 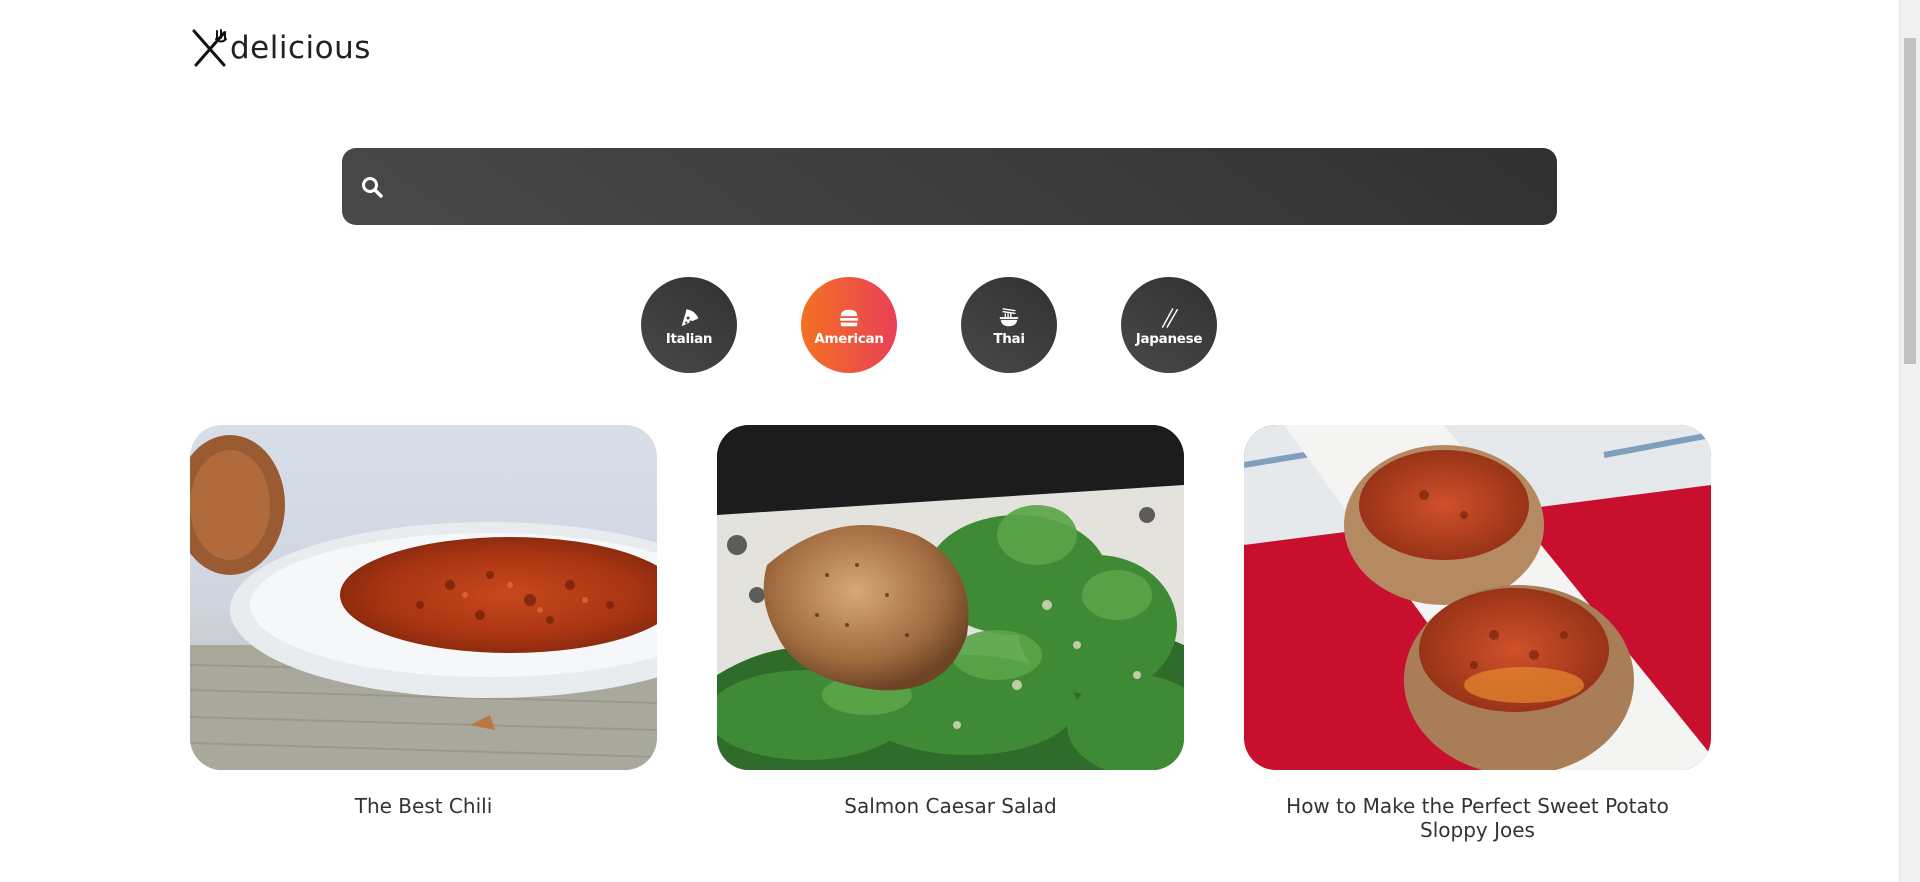 I want to click on salmon-caesar-salad-photo, so click(x=950, y=597).